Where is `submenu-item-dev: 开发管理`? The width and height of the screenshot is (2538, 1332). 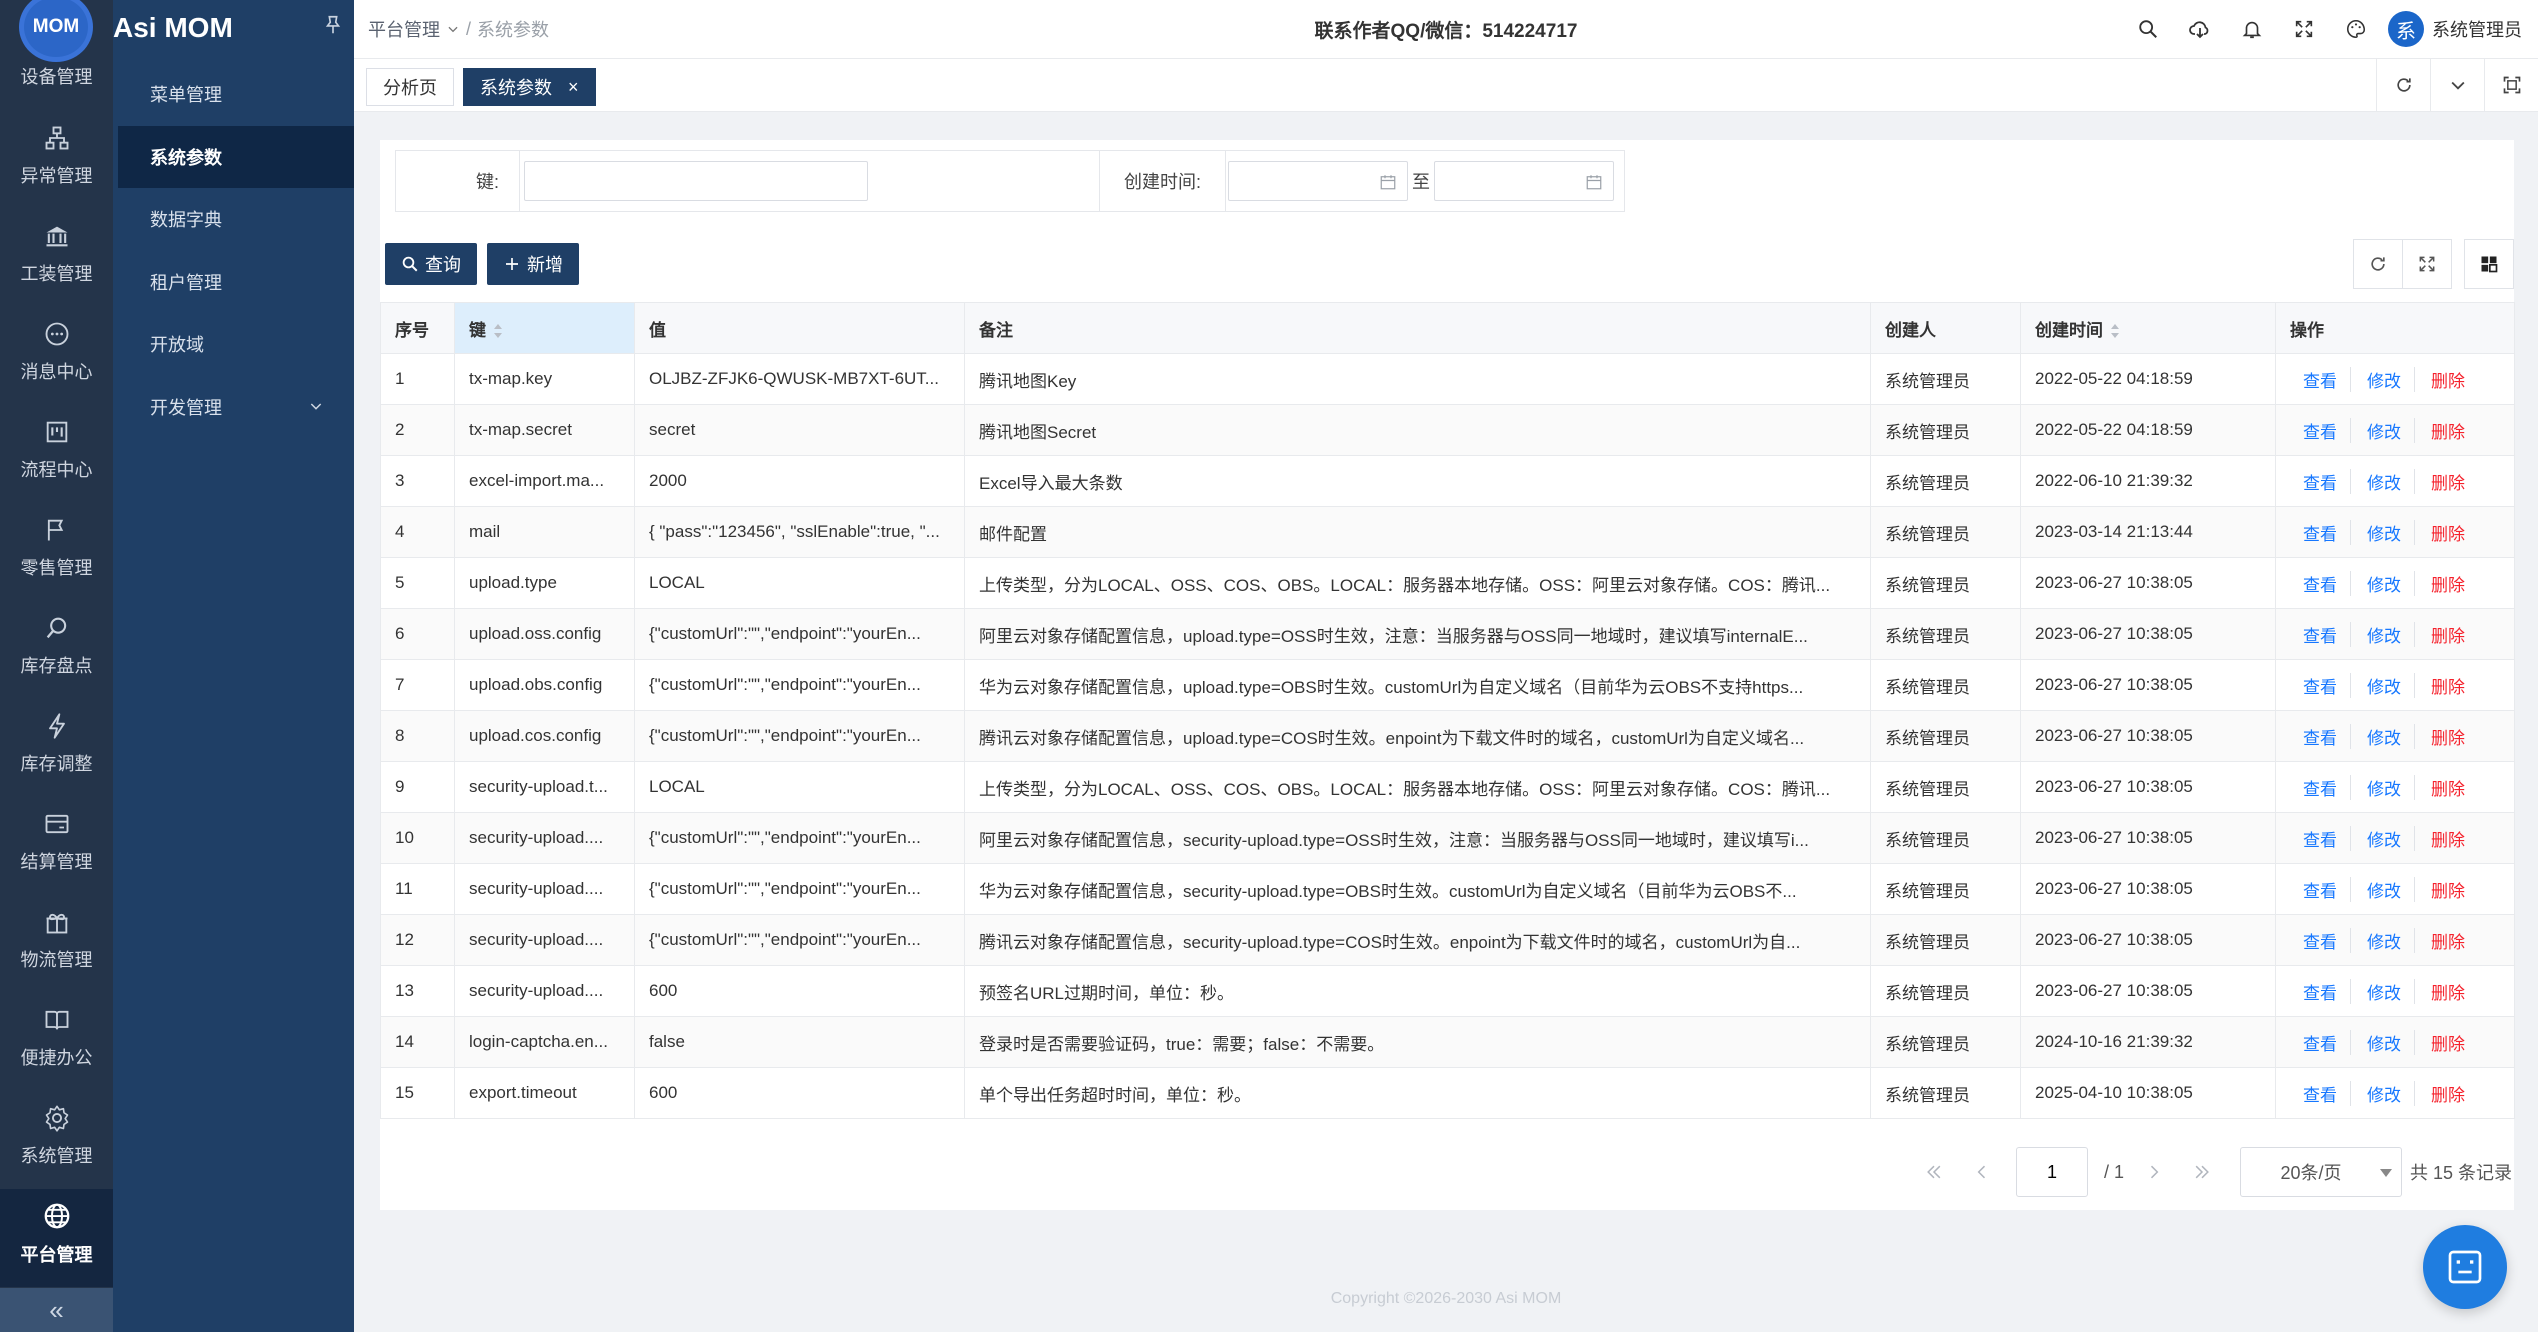 submenu-item-dev: 开发管理 is located at coordinates (236, 407).